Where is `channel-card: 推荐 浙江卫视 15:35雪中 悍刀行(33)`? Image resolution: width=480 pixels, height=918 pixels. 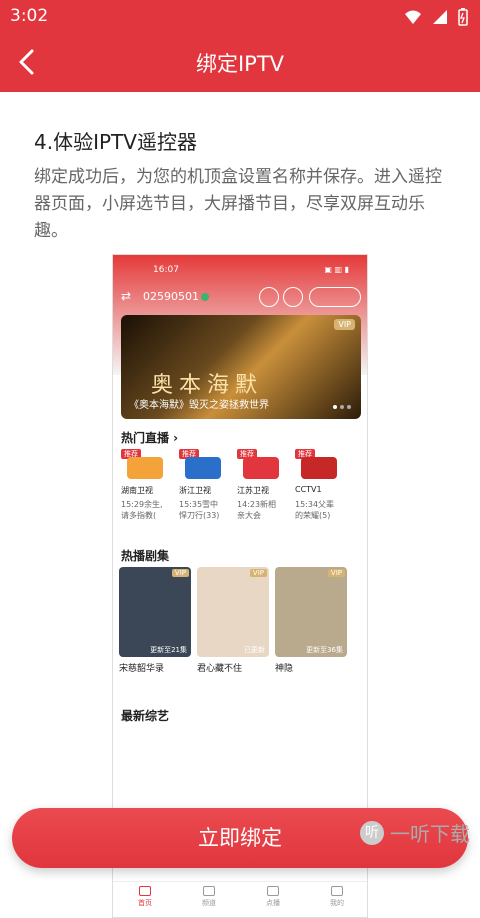
channel-card: 推荐 浙江卫视 15:35雪中 悍刀行(33) is located at coordinates (204, 489).